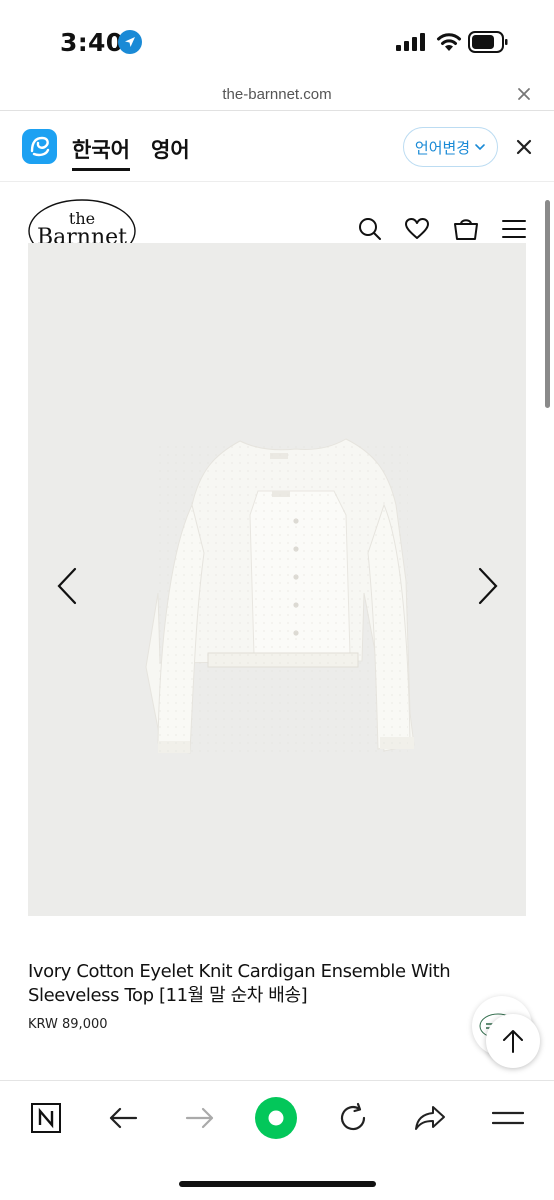  I want to click on green-dot-button, so click(276, 1118).